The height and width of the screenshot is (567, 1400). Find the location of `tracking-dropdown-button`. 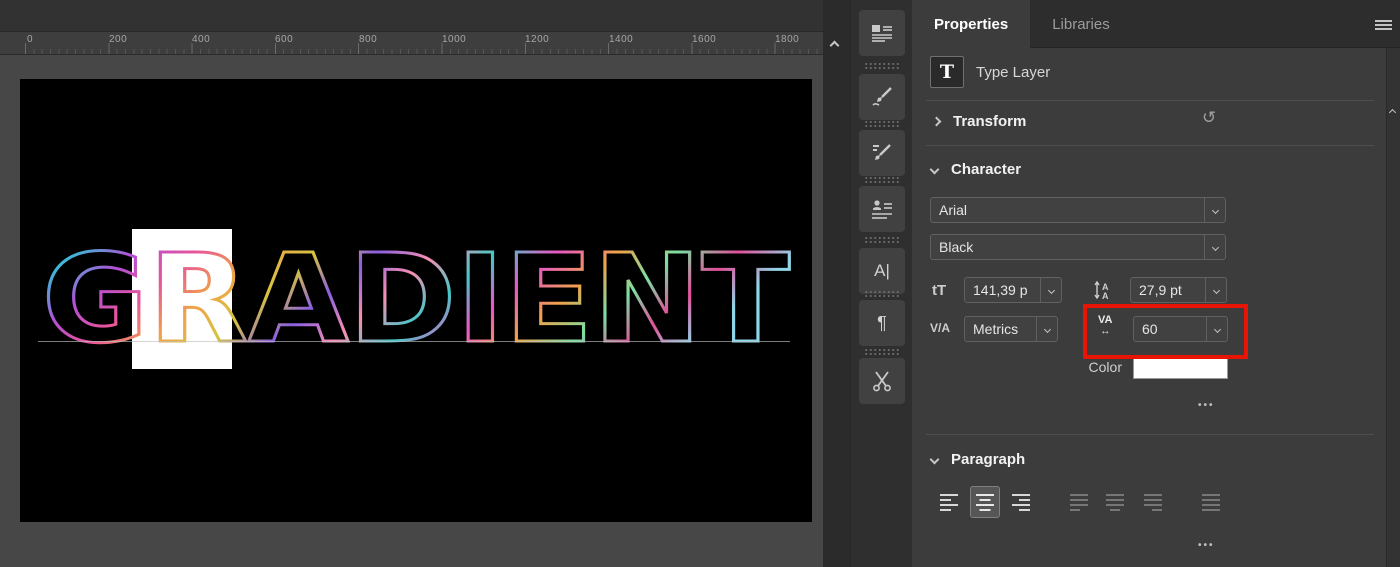

tracking-dropdown-button is located at coordinates (1216, 329).